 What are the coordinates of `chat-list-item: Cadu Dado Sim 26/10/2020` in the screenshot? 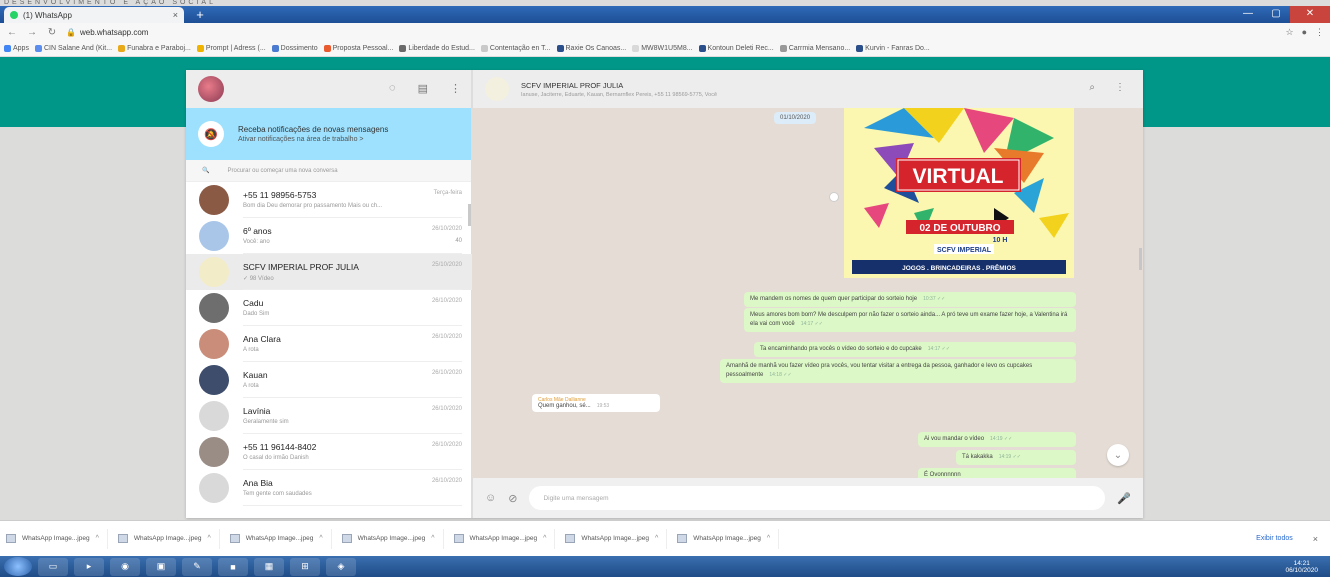 It's located at (329, 308).